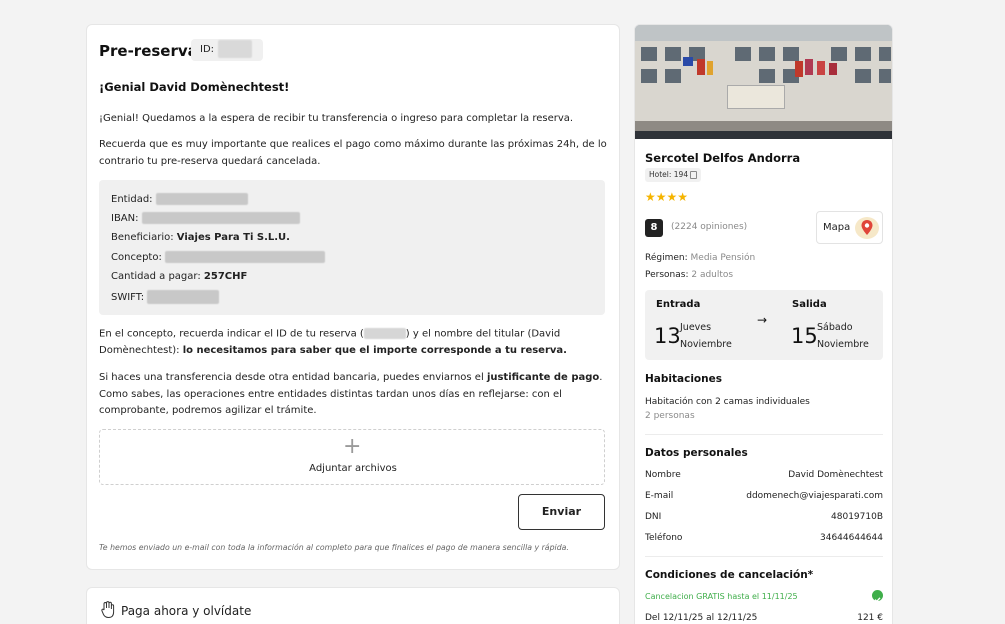 This screenshot has height=624, width=1005. What do you see at coordinates (245, 257) in the screenshot?
I see `bank-concepto-redacted` at bounding box center [245, 257].